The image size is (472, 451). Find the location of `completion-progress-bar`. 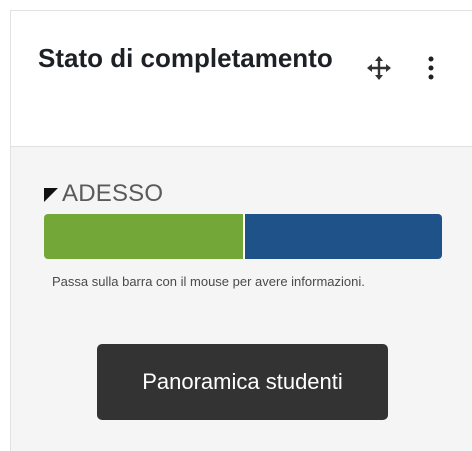

completion-progress-bar is located at coordinates (243, 236).